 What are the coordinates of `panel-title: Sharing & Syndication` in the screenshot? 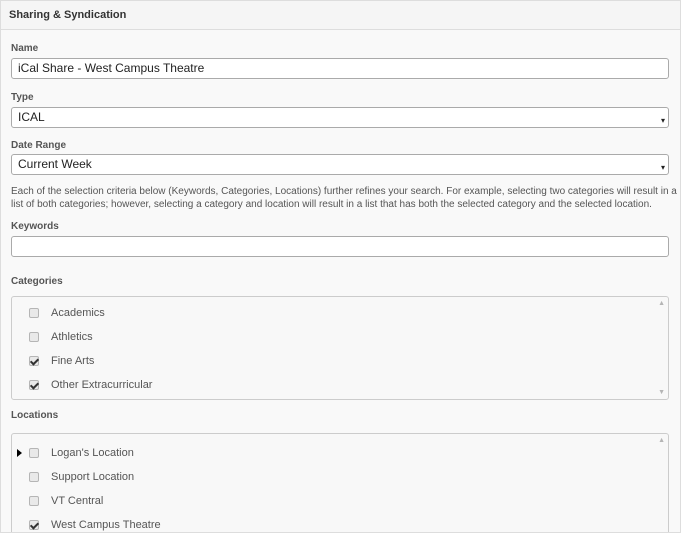 It's located at (340, 15).